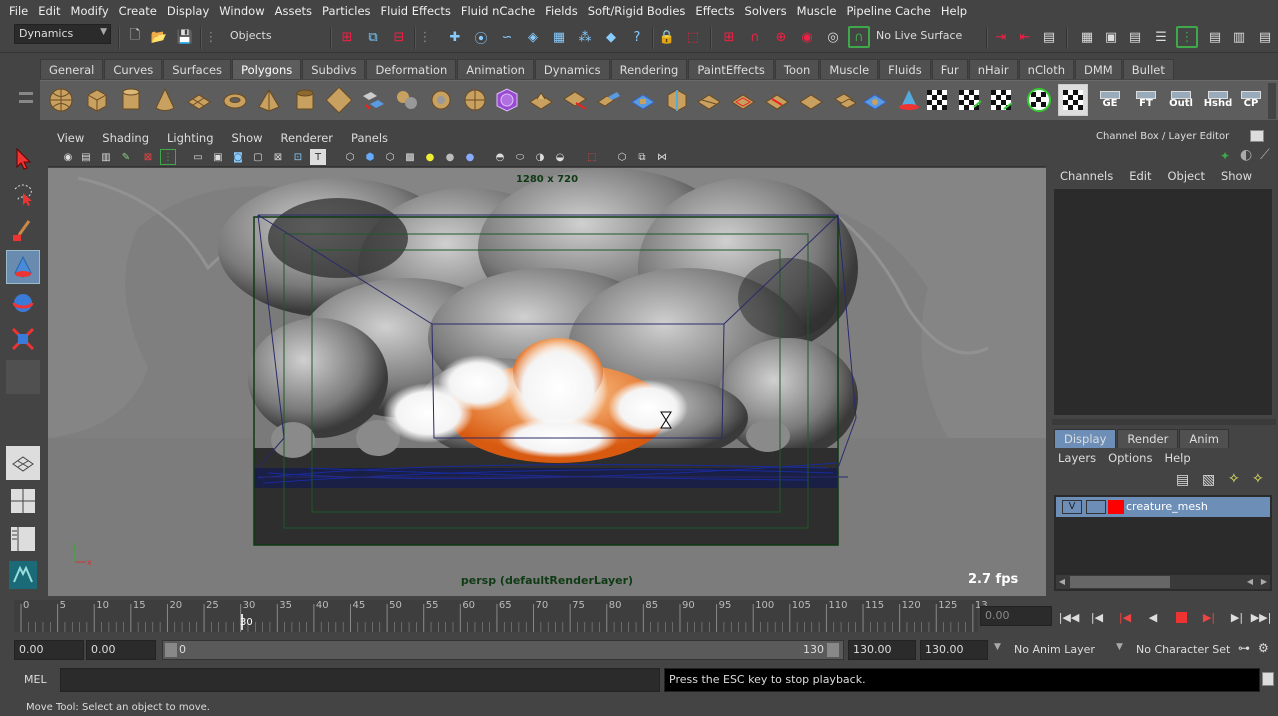  Describe the element at coordinates (190, 138) in the screenshot. I see `panel-menu-lighting: Lighting` at that location.